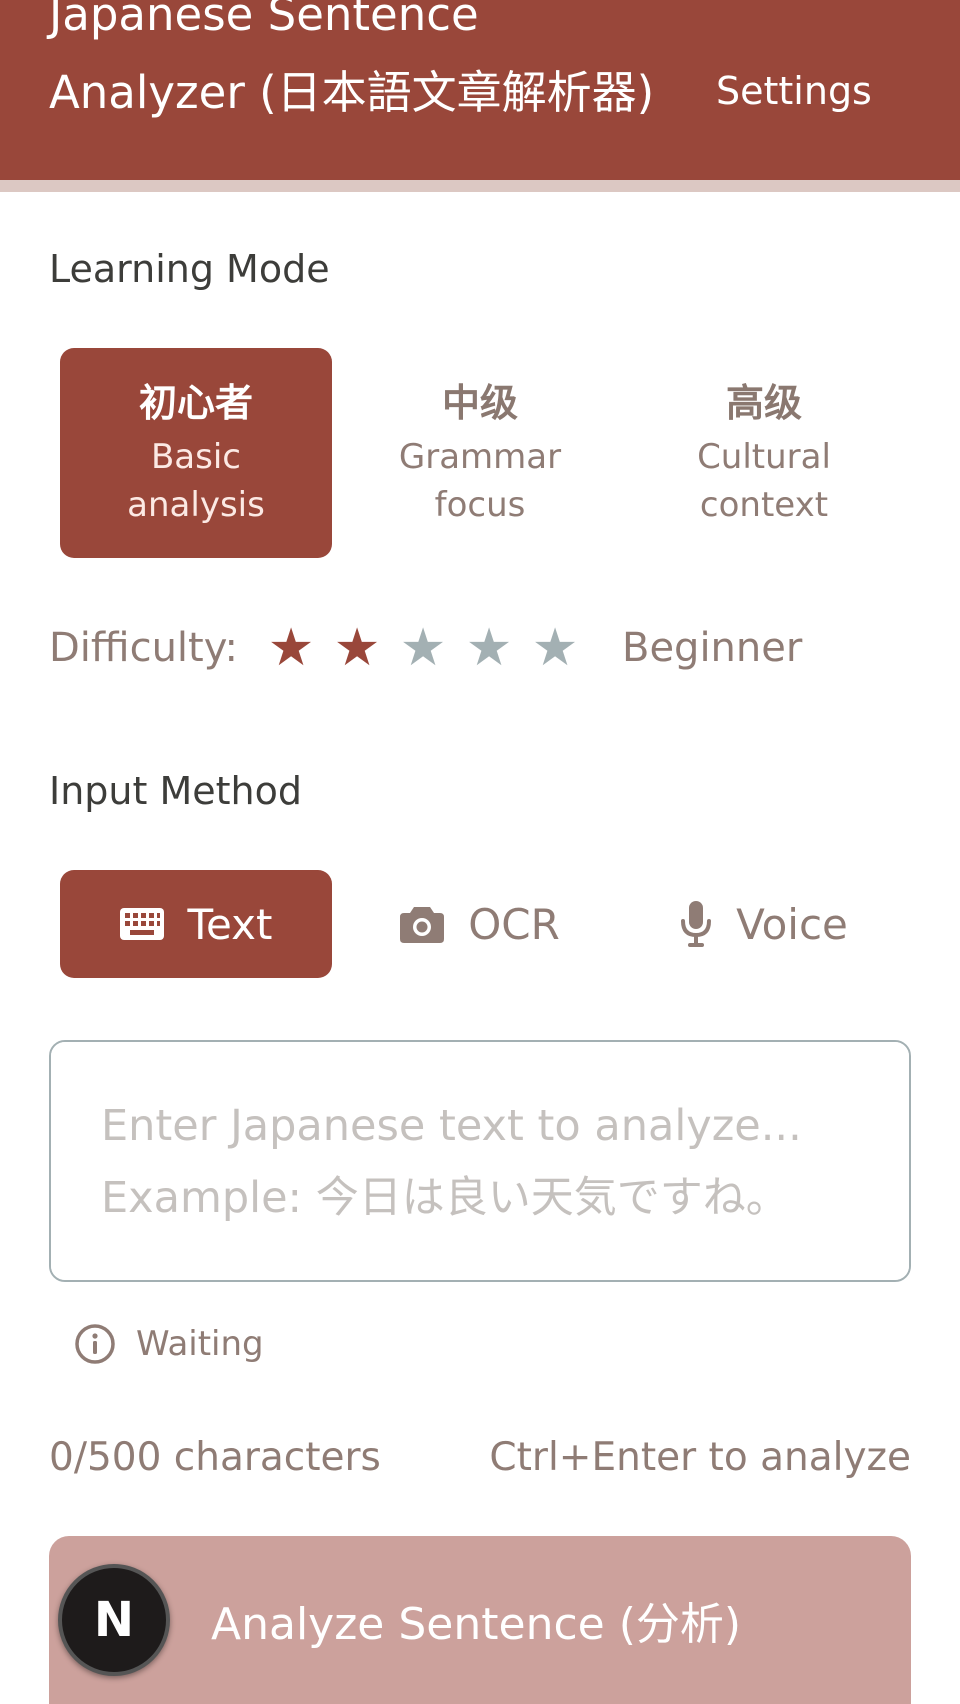 The height and width of the screenshot is (1704, 960). I want to click on mode-subtitle: Cultural context, so click(764, 481).